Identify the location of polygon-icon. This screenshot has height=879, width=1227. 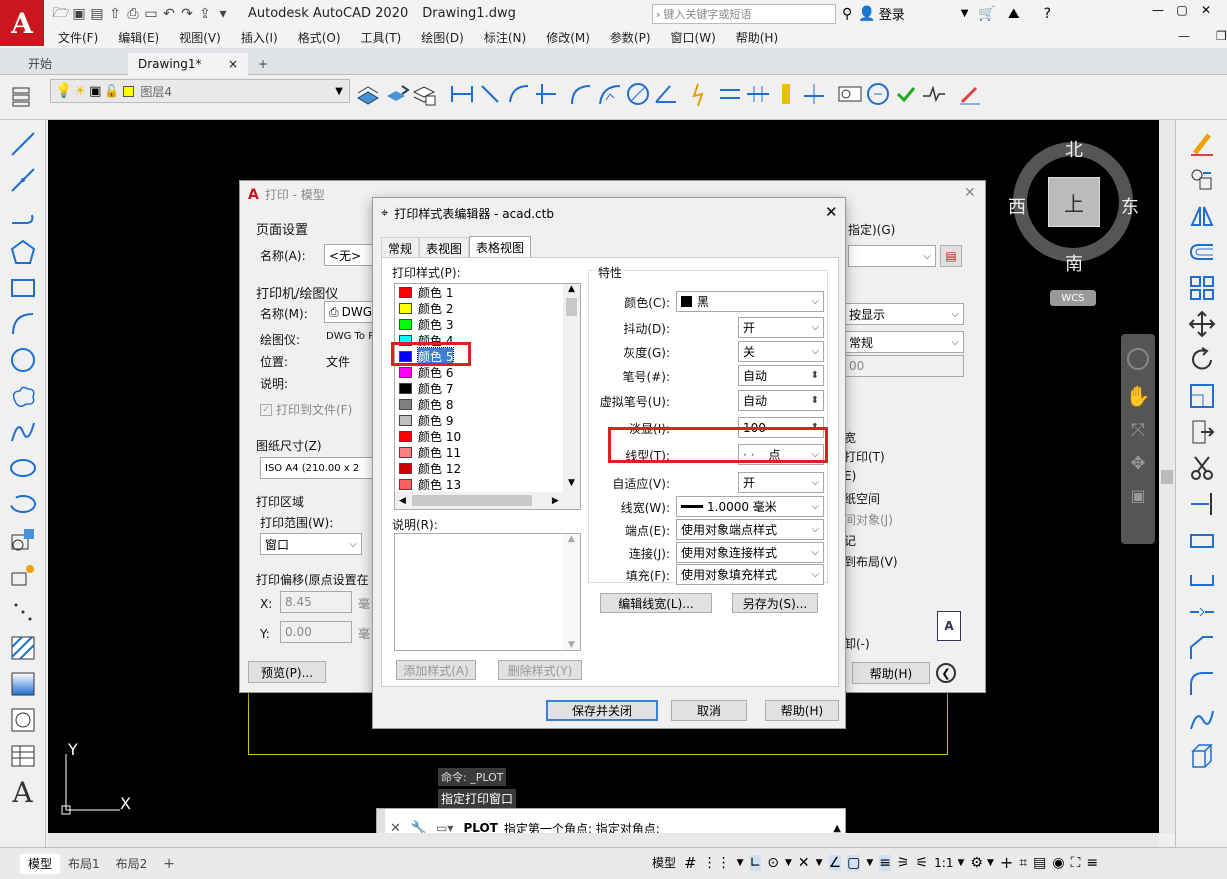
(23, 252).